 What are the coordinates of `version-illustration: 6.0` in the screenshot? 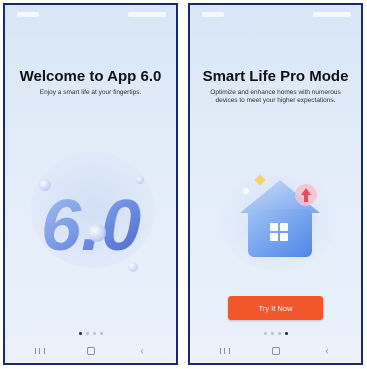 It's located at (93, 212).